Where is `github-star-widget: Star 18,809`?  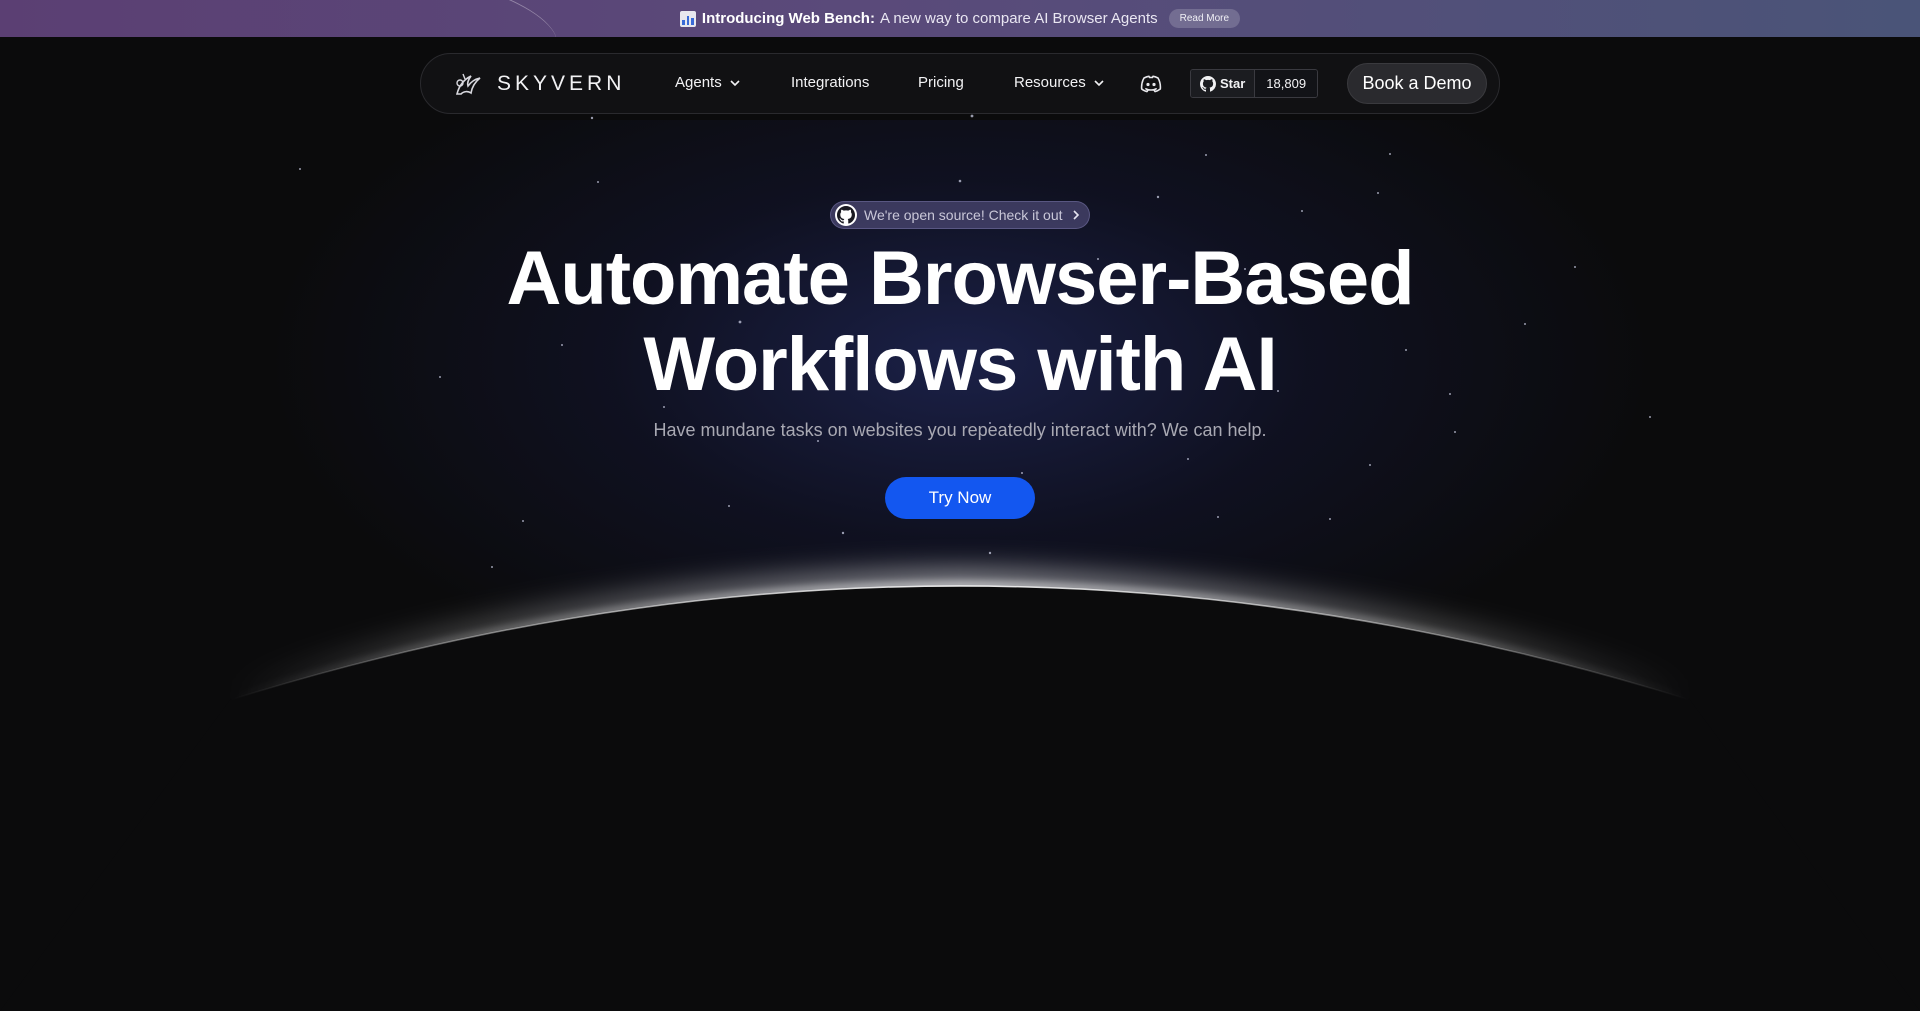 github-star-widget: Star 18,809 is located at coordinates (1254, 83).